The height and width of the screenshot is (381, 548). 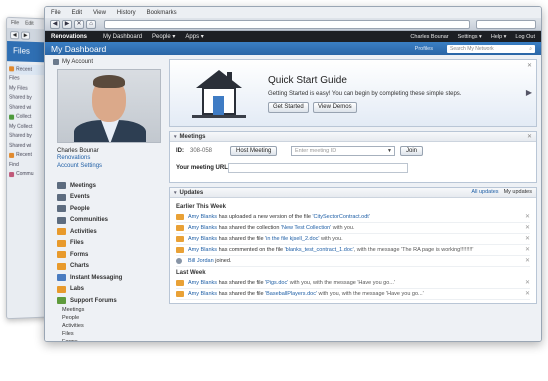 I want to click on tab-all-updates: All updates, so click(x=484, y=192).